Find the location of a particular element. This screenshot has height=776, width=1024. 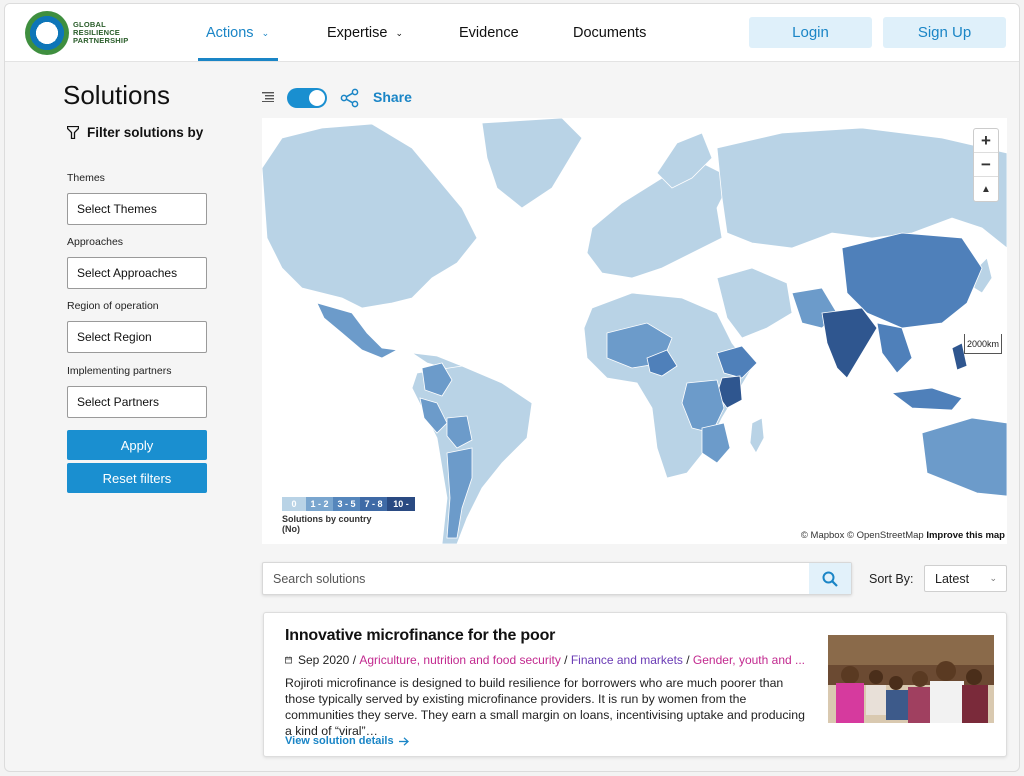

map-middle-east is located at coordinates (754, 303).